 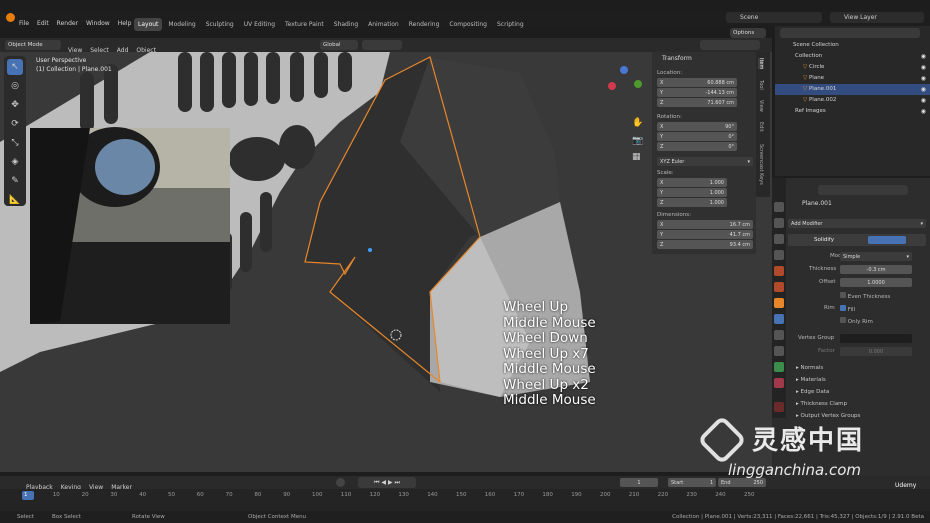 What do you see at coordinates (15, 162) in the screenshot?
I see `transform-tool-icon: ◈` at bounding box center [15, 162].